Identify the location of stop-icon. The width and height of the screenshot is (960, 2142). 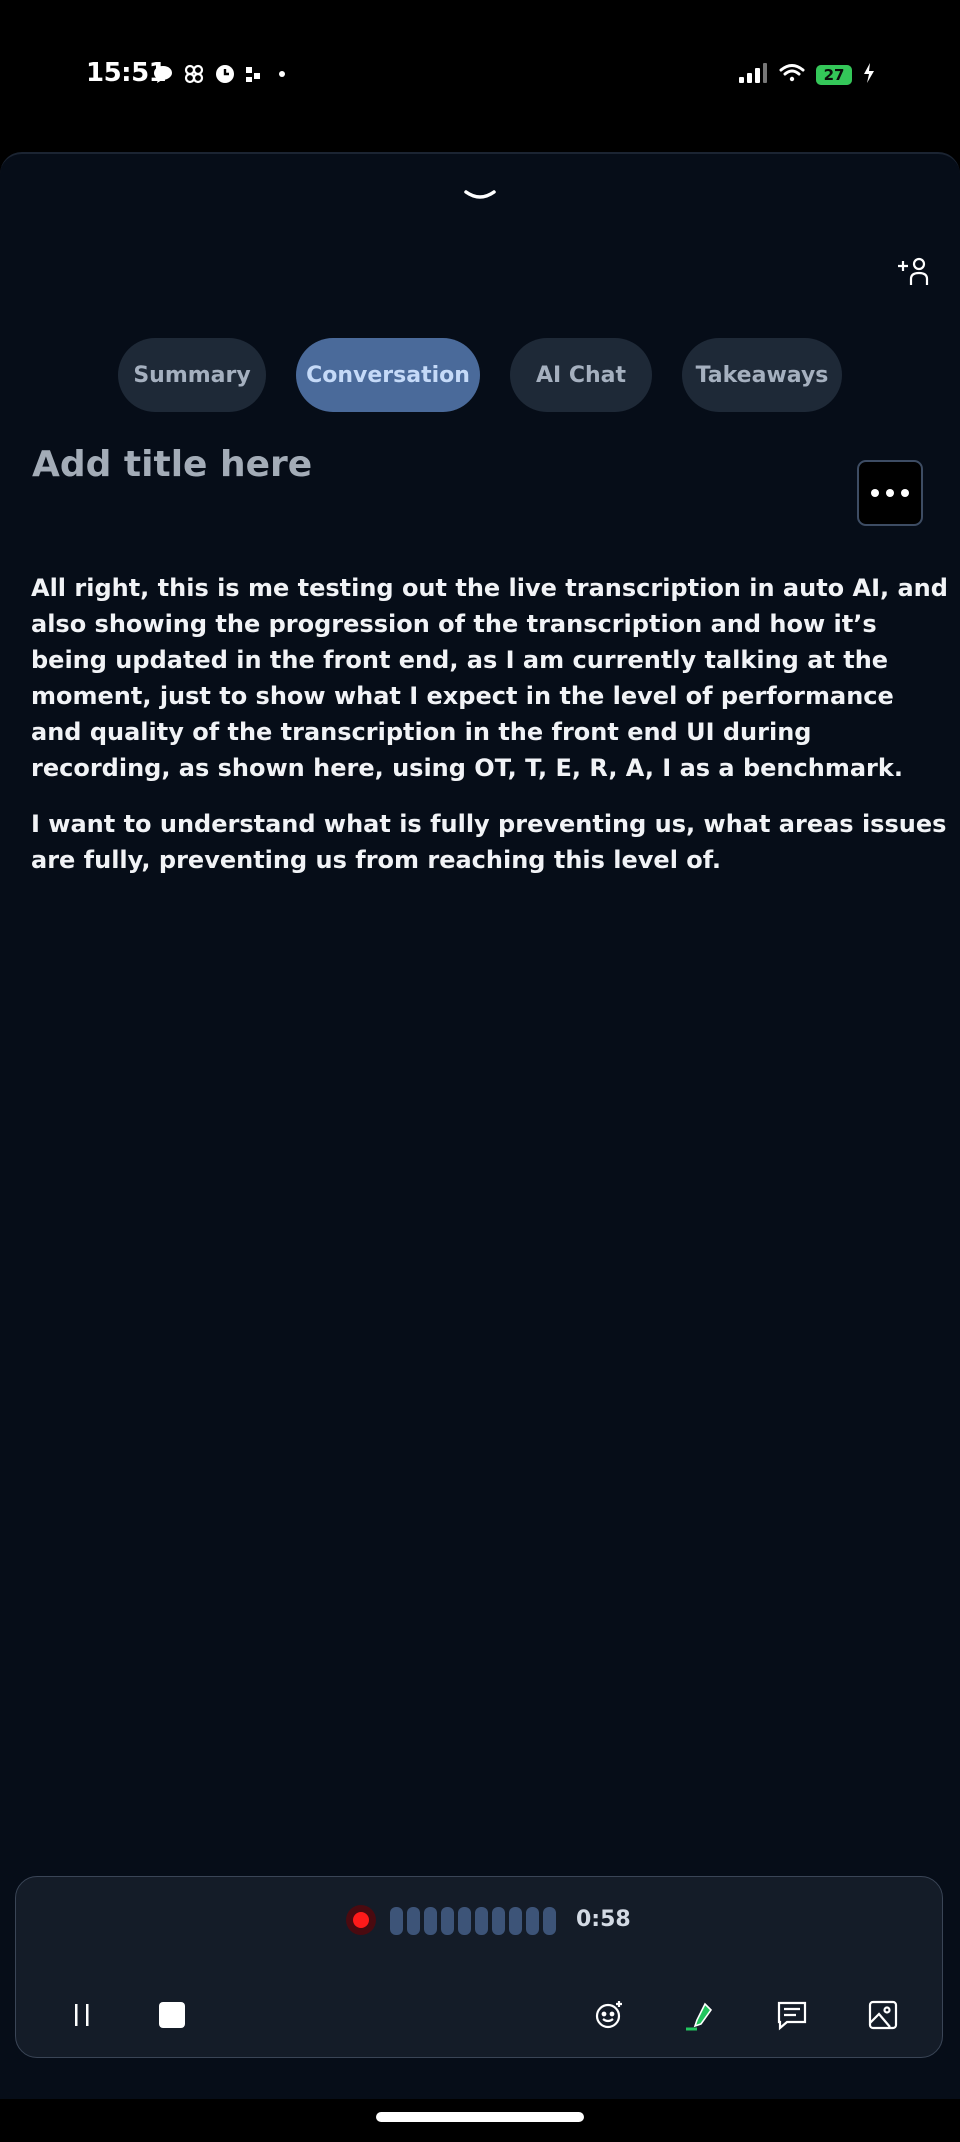
(172, 2015).